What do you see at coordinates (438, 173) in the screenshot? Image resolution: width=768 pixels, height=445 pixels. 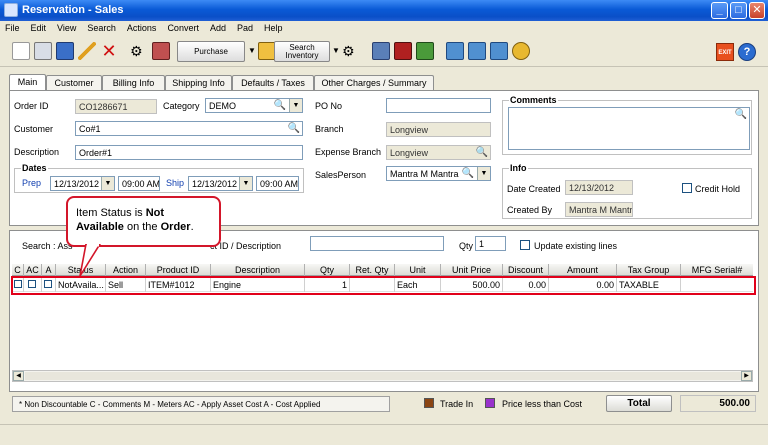 I see `salesperson-select: Mantra M Mantra ▼ 🔍` at bounding box center [438, 173].